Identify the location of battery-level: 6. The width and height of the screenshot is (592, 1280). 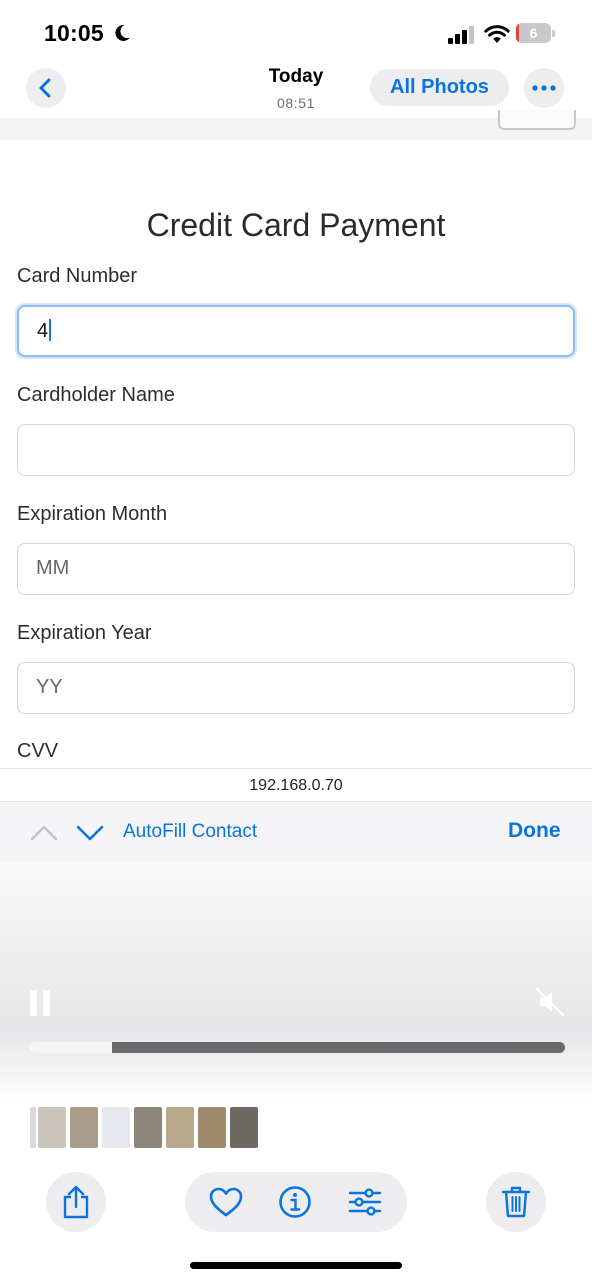
(533, 33).